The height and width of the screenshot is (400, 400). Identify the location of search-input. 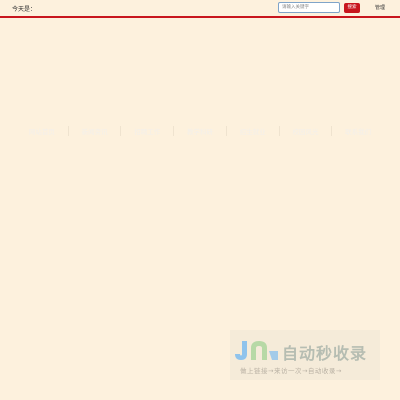
(309, 7).